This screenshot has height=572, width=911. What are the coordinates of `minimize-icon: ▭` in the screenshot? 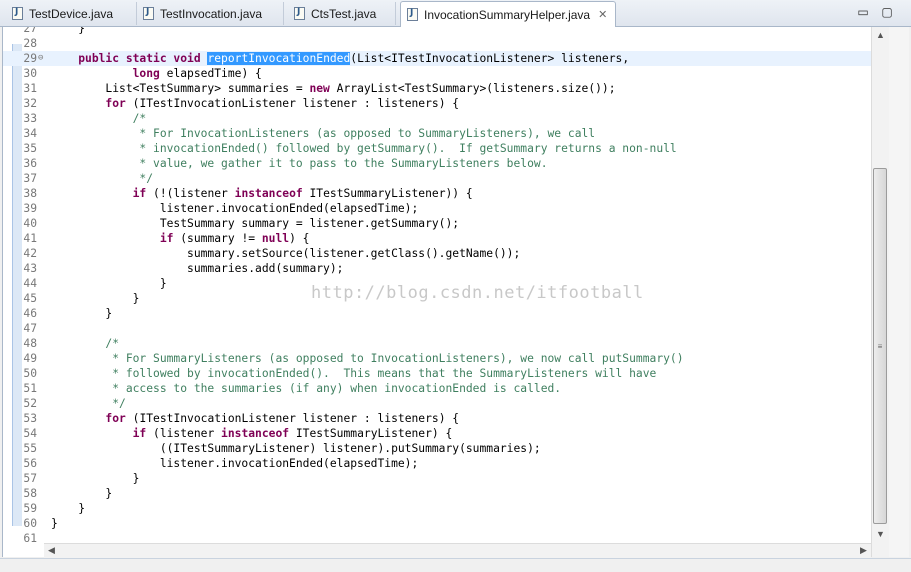 It's located at (863, 12).